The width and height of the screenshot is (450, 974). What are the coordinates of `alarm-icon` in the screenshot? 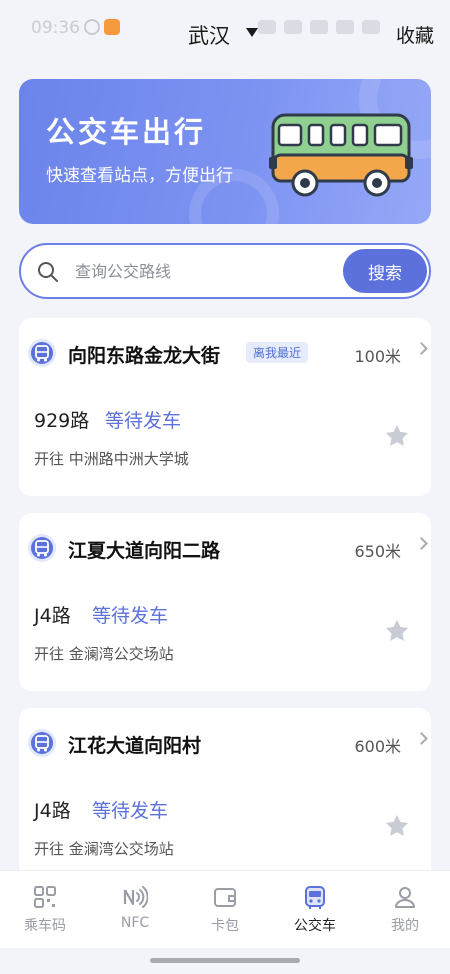 It's located at (293, 27).